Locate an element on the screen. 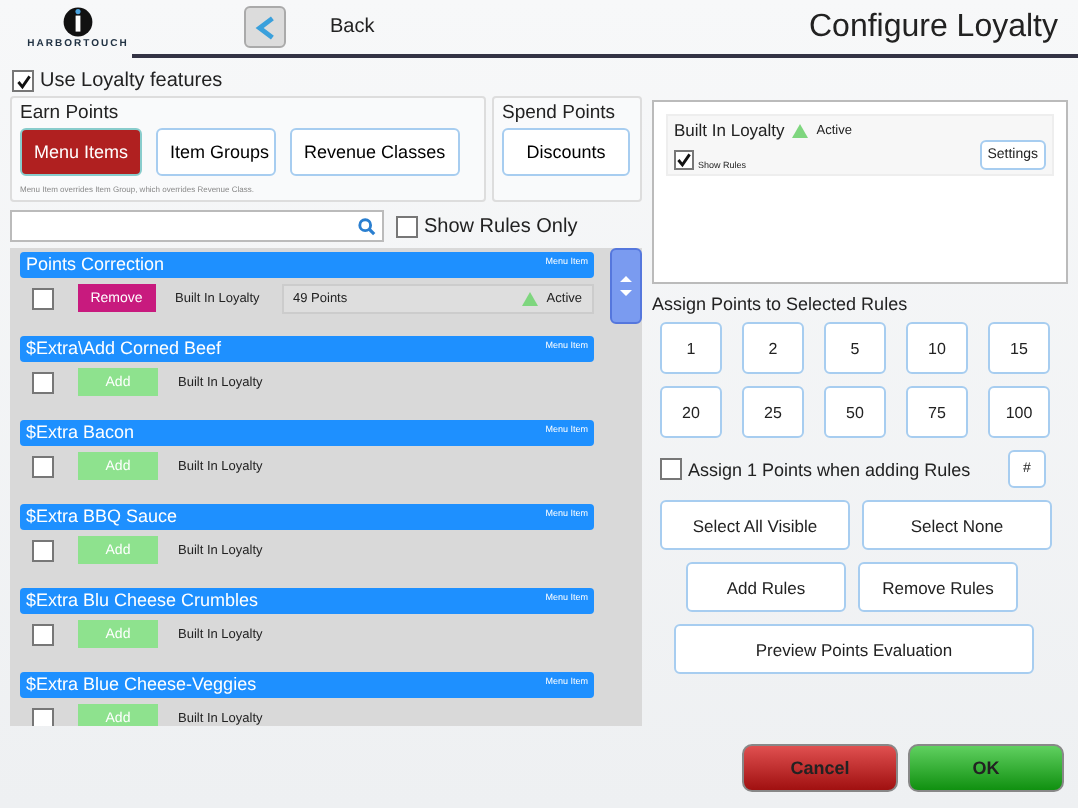 Image resolution: width=1078 pixels, height=808 pixels. checkbox-label: Assign 1 Points when adding Rules is located at coordinates (829, 469).